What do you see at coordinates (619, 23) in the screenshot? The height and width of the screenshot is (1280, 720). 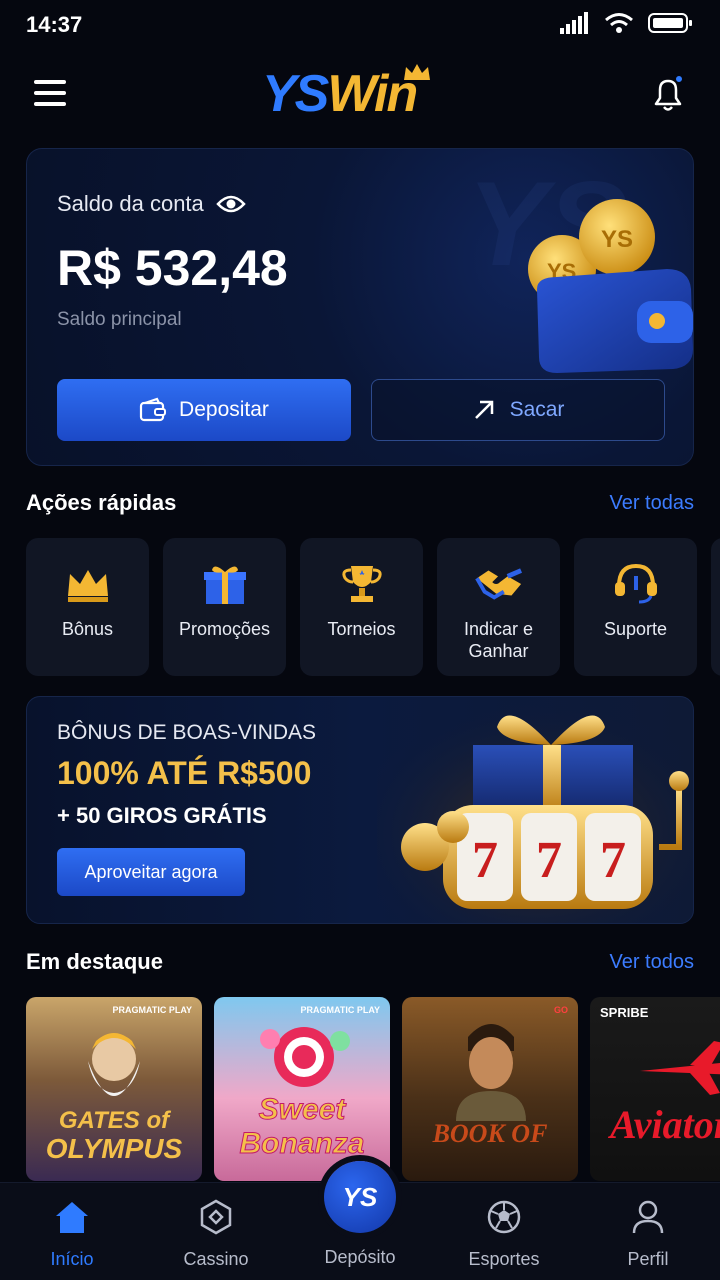 I see `wifi-icon` at bounding box center [619, 23].